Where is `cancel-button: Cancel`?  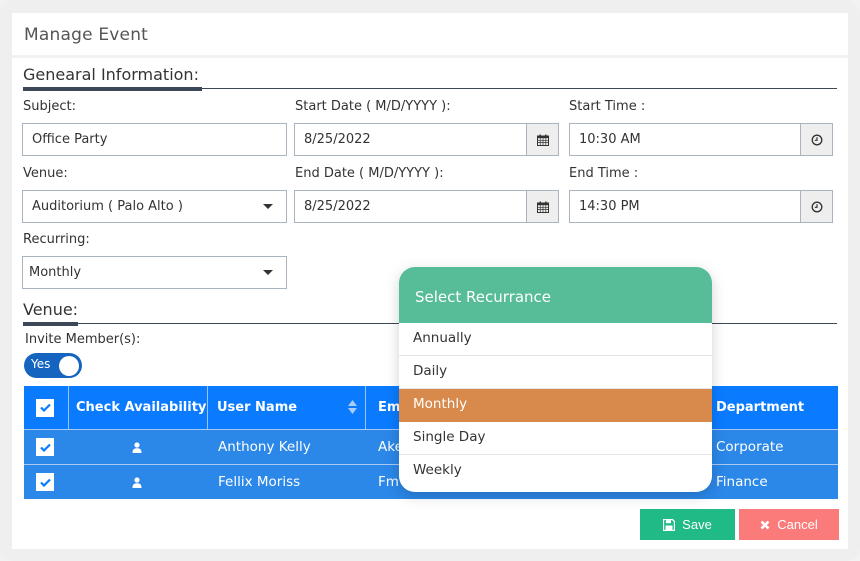 cancel-button: Cancel is located at coordinates (789, 524).